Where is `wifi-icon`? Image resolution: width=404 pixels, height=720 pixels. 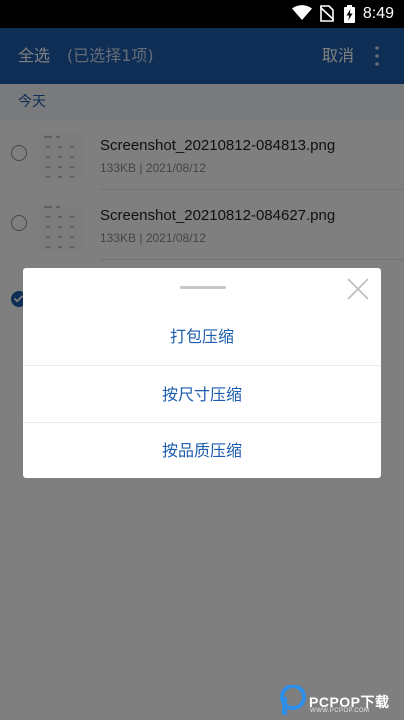 wifi-icon is located at coordinates (302, 12).